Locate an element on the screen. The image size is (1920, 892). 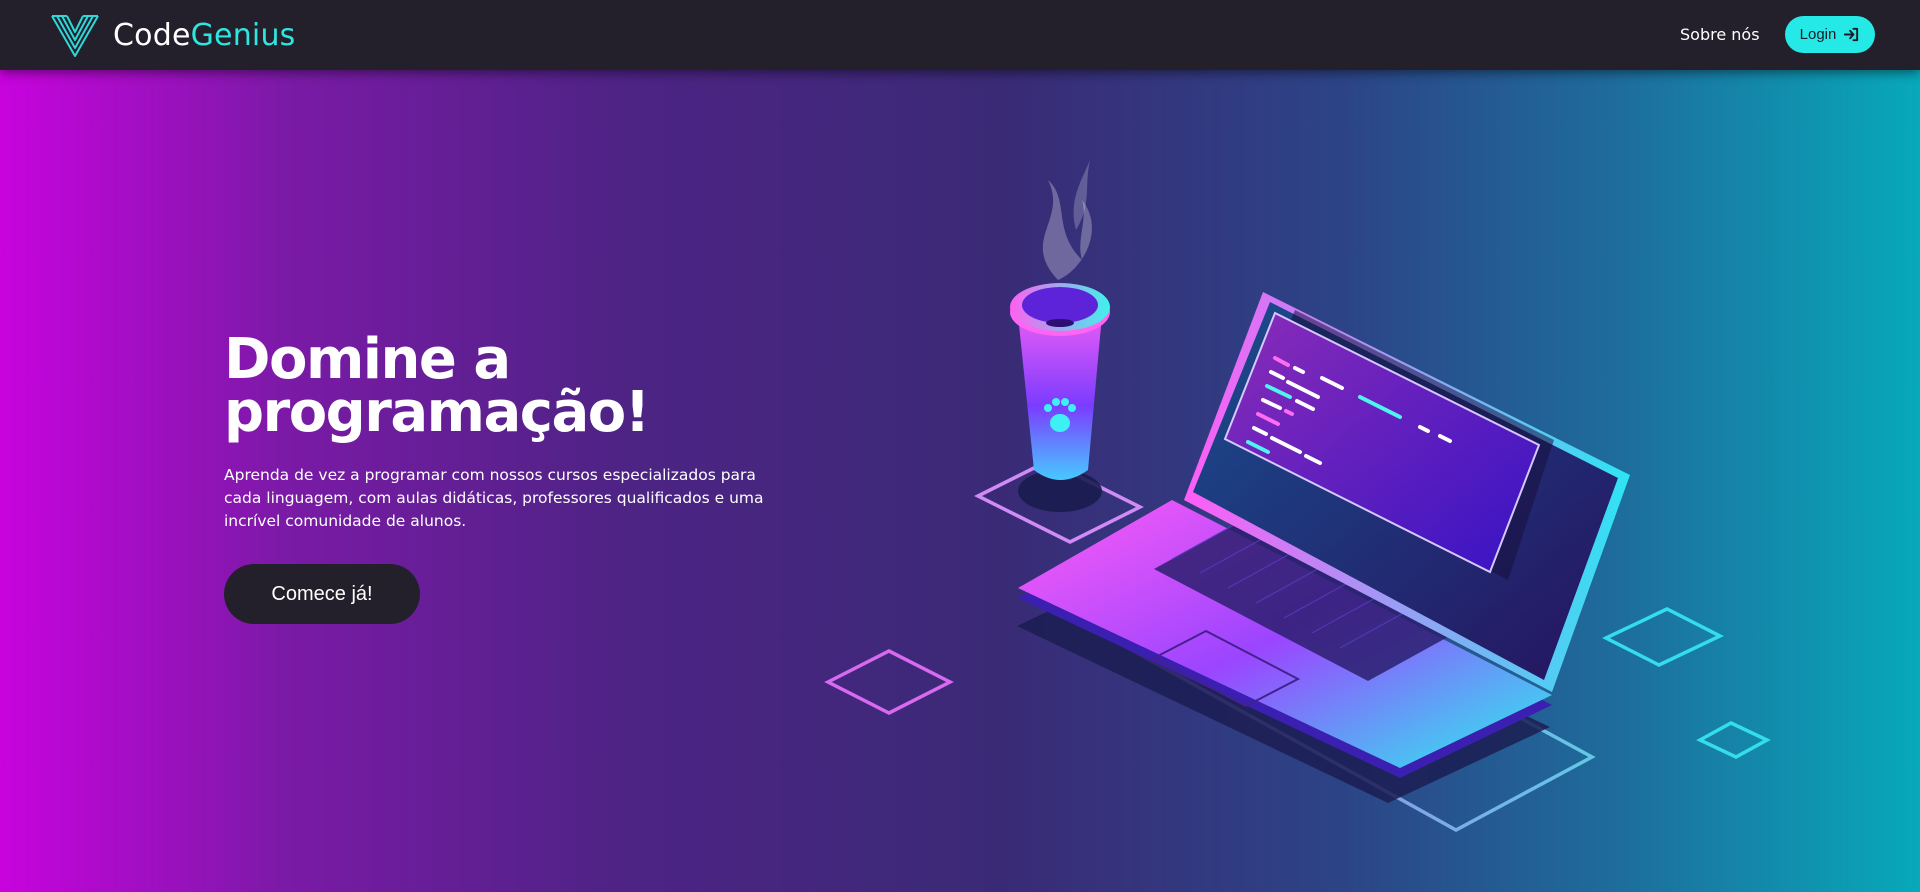
brand-name-code: Code is located at coordinates (152, 35).